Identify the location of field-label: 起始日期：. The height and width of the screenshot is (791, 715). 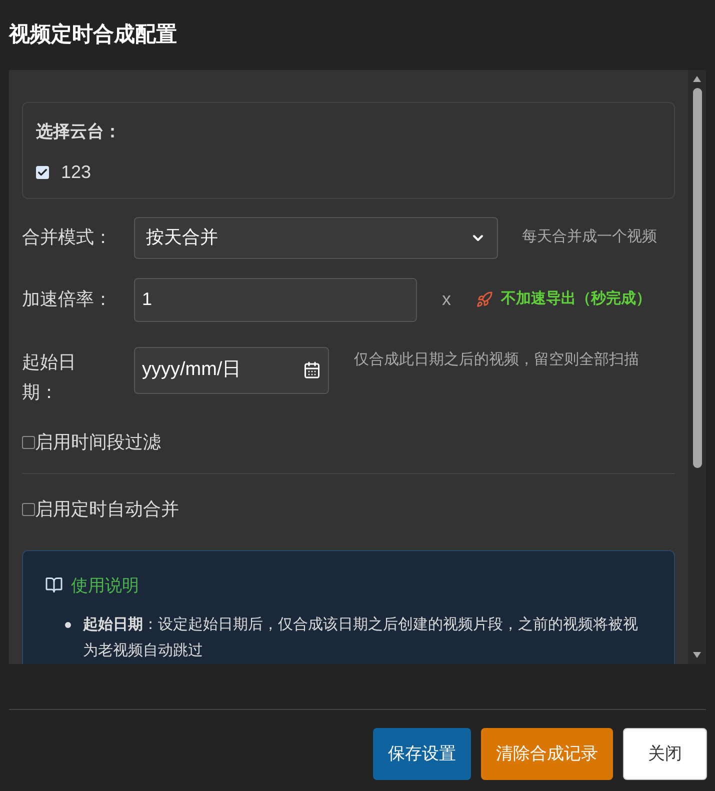
(49, 377).